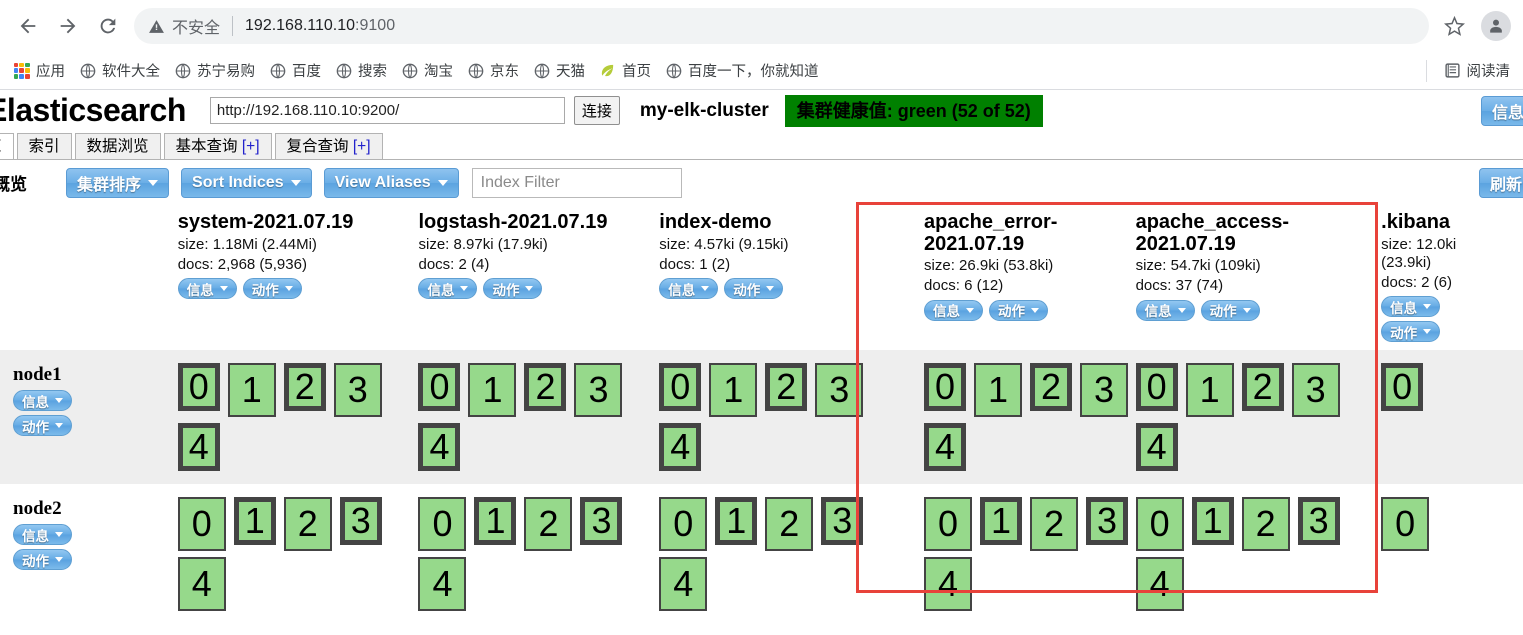 The width and height of the screenshot is (1523, 635). I want to click on bookmark-item: 天猫, so click(559, 70).